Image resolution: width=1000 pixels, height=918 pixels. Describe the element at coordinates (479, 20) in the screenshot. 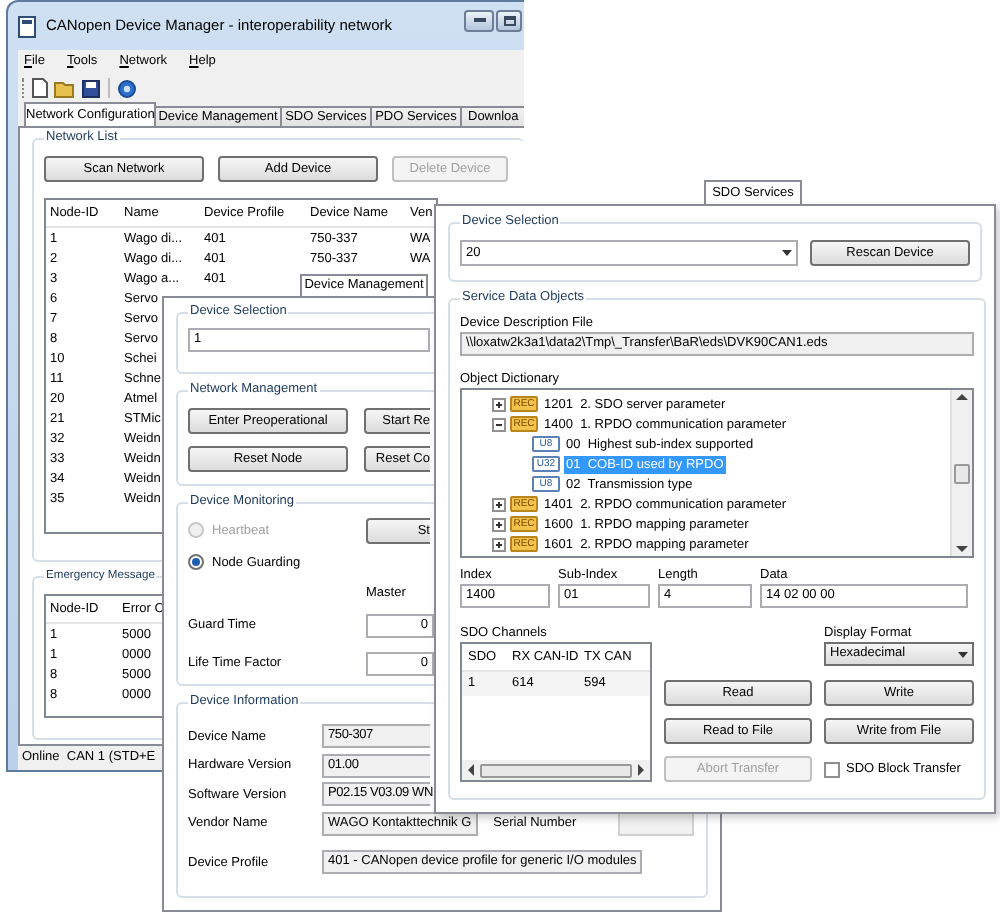

I see `minimize-button` at that location.